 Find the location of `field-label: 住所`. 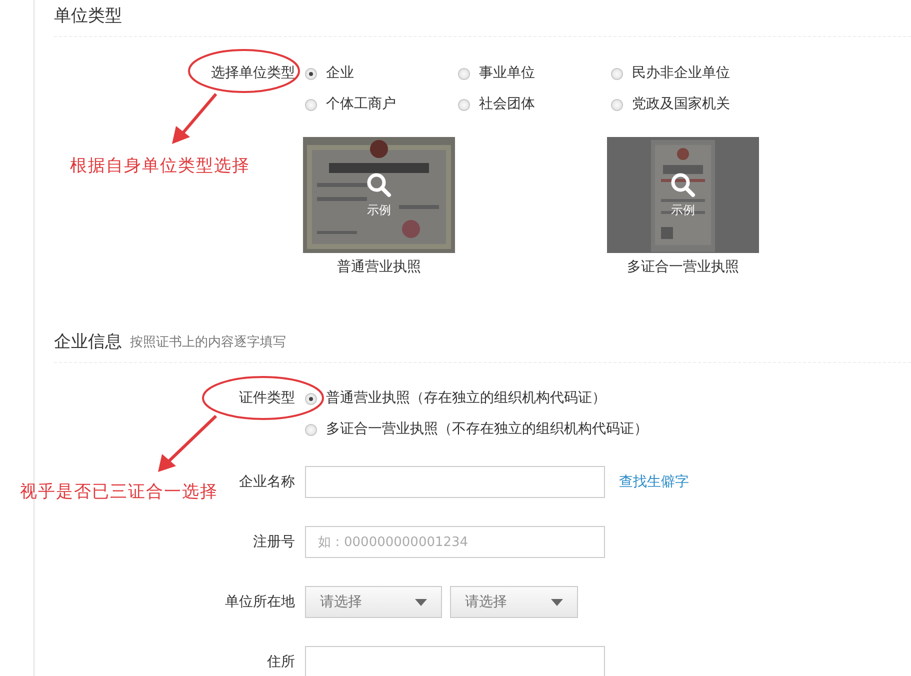

field-label: 住所 is located at coordinates (281, 662).